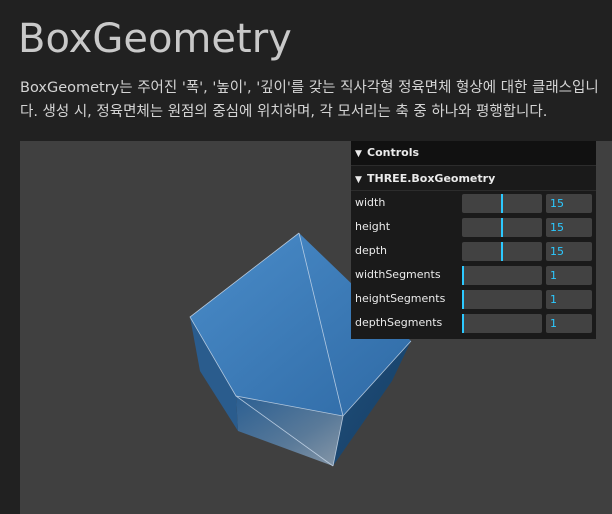 Image resolution: width=612 pixels, height=514 pixels. Describe the element at coordinates (370, 202) in the screenshot. I see `control-label: width` at that location.